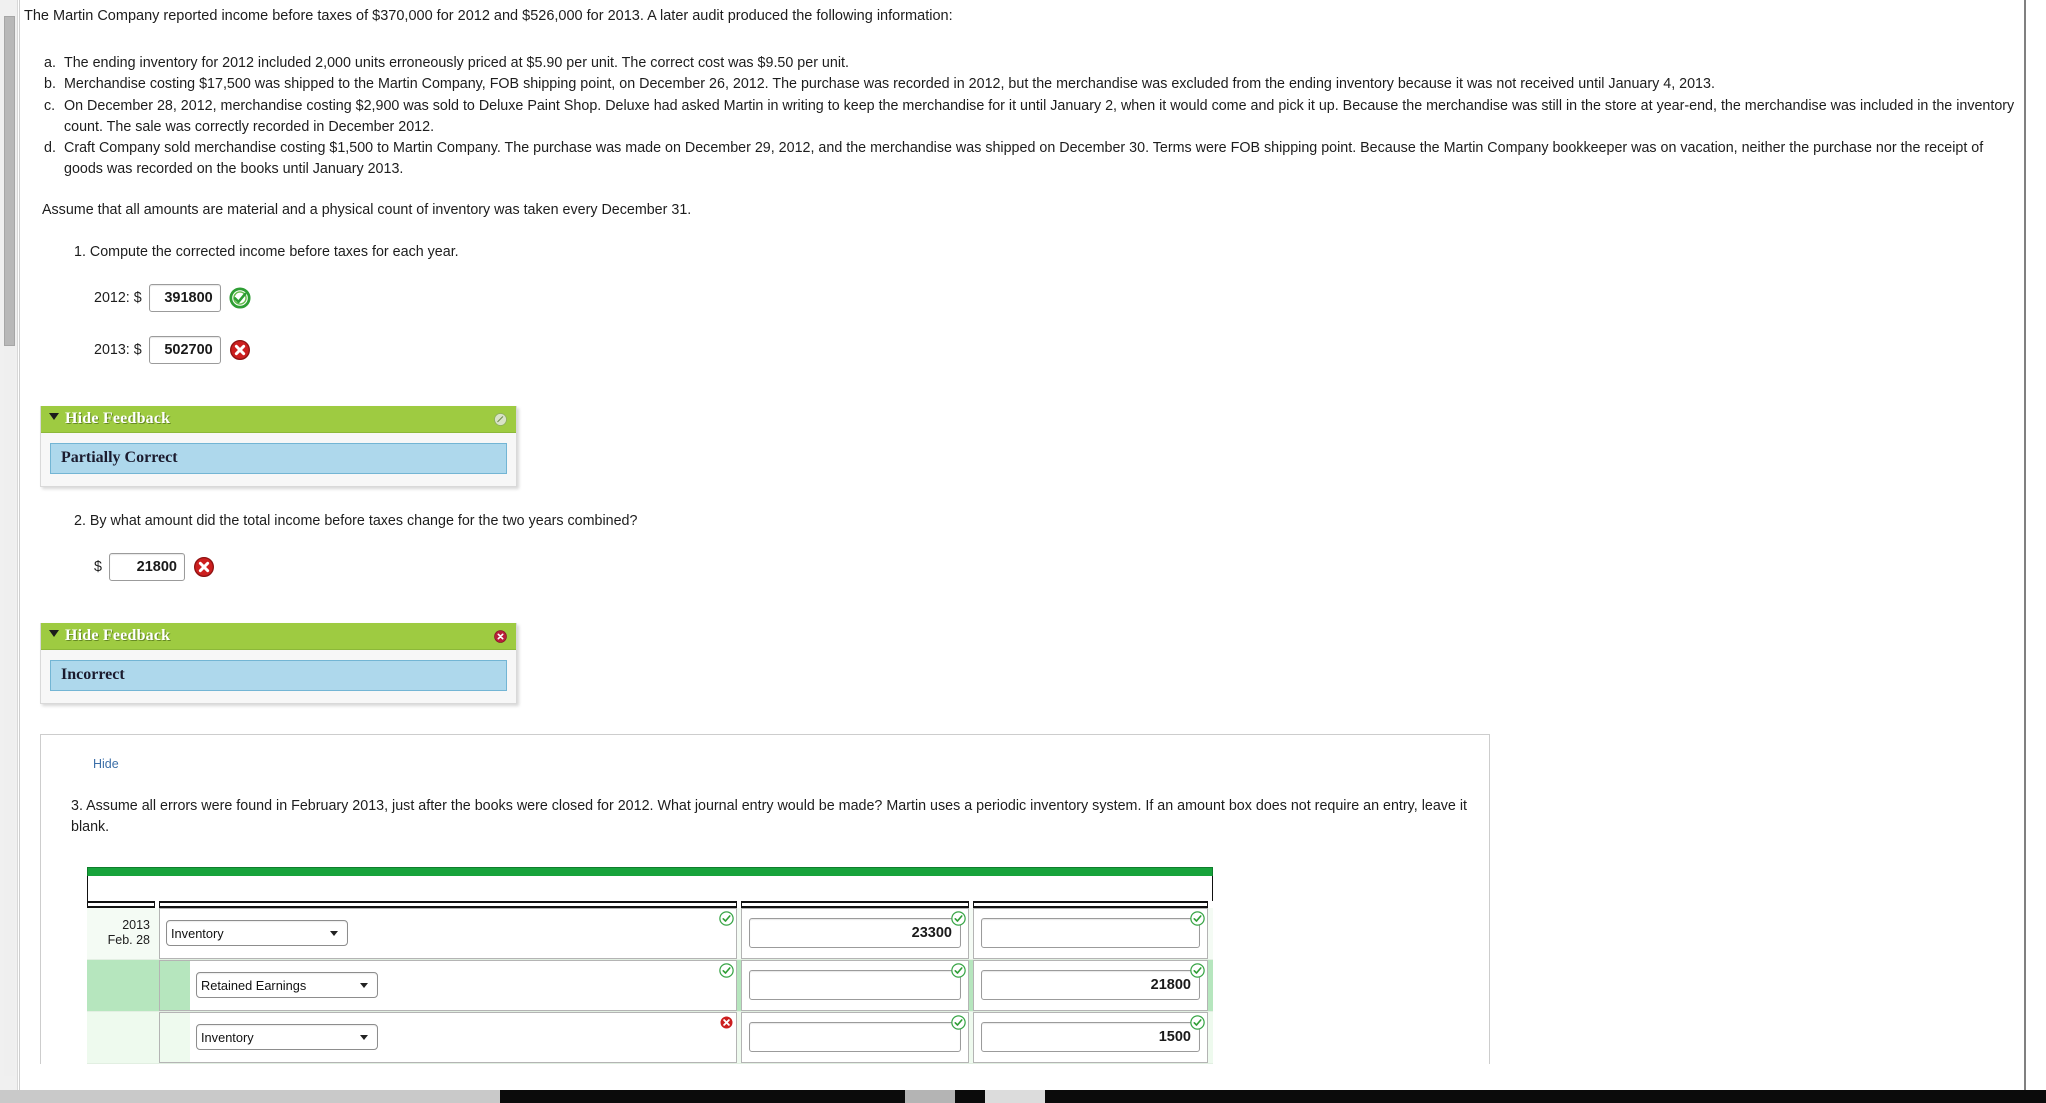 The height and width of the screenshot is (1103, 2046). What do you see at coordinates (98, 566) in the screenshot?
I see `currency-symbol-combined: $` at bounding box center [98, 566].